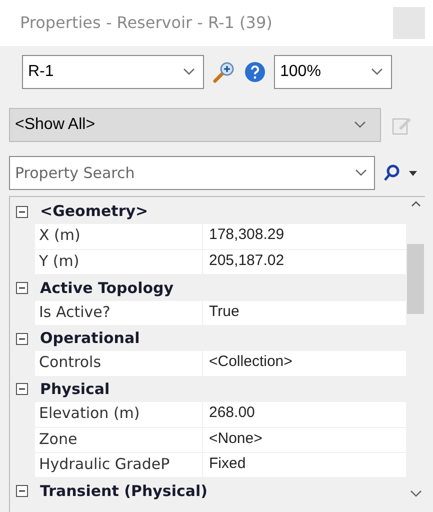  I want to click on property-value: True, so click(304, 312).